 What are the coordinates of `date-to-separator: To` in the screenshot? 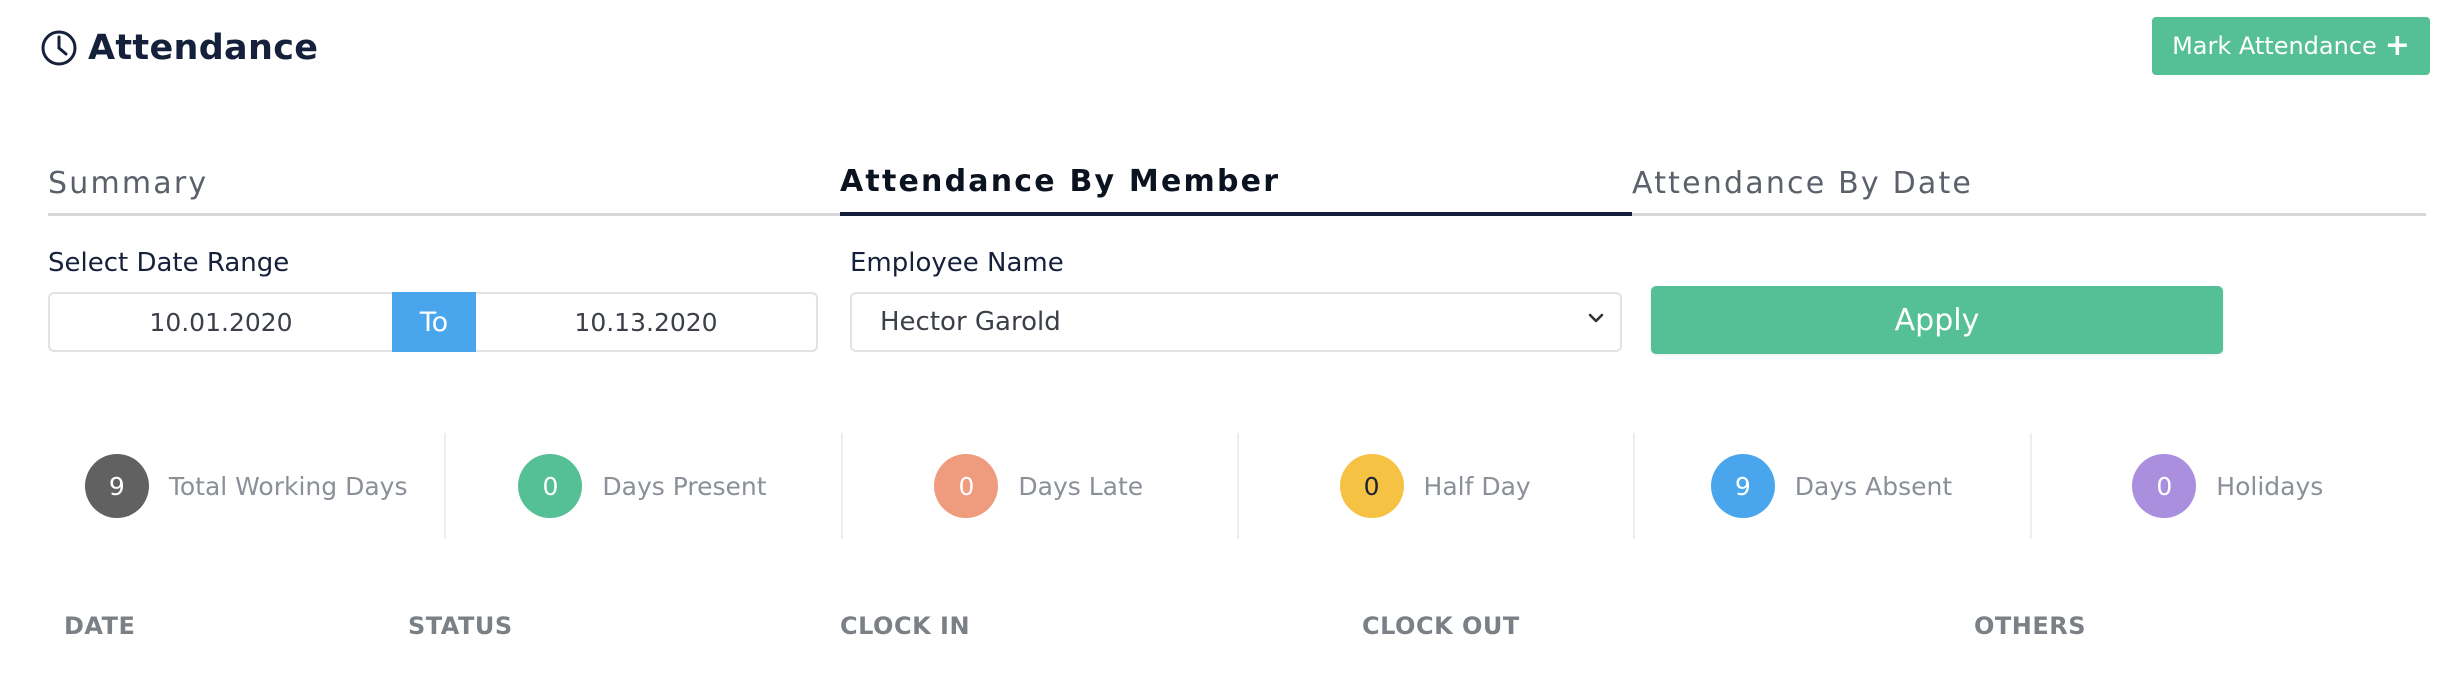 It's located at (434, 322).